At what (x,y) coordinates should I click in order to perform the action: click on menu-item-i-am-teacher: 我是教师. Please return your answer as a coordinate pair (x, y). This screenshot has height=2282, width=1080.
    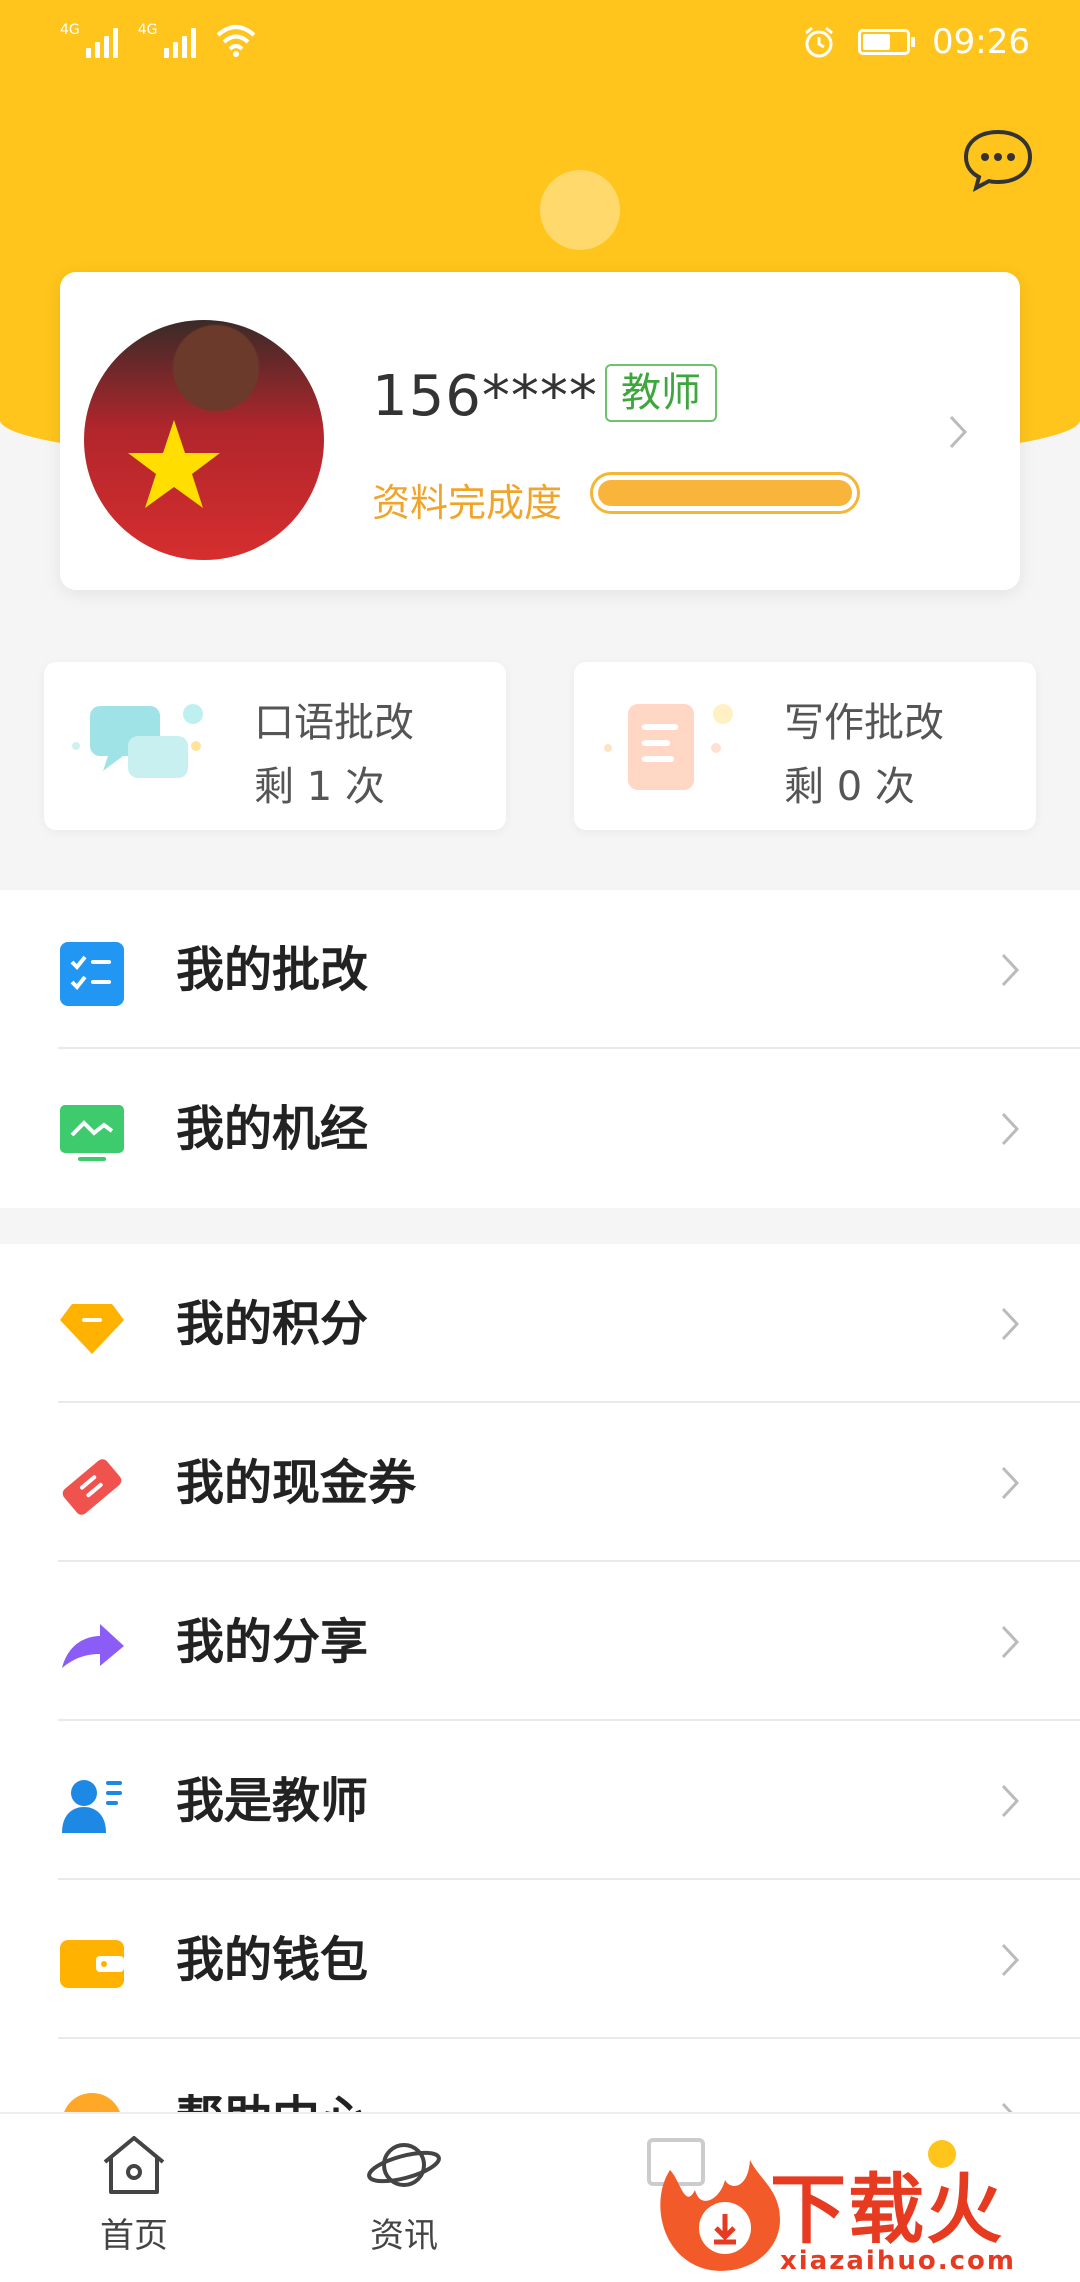
    Looking at the image, I should click on (540, 1800).